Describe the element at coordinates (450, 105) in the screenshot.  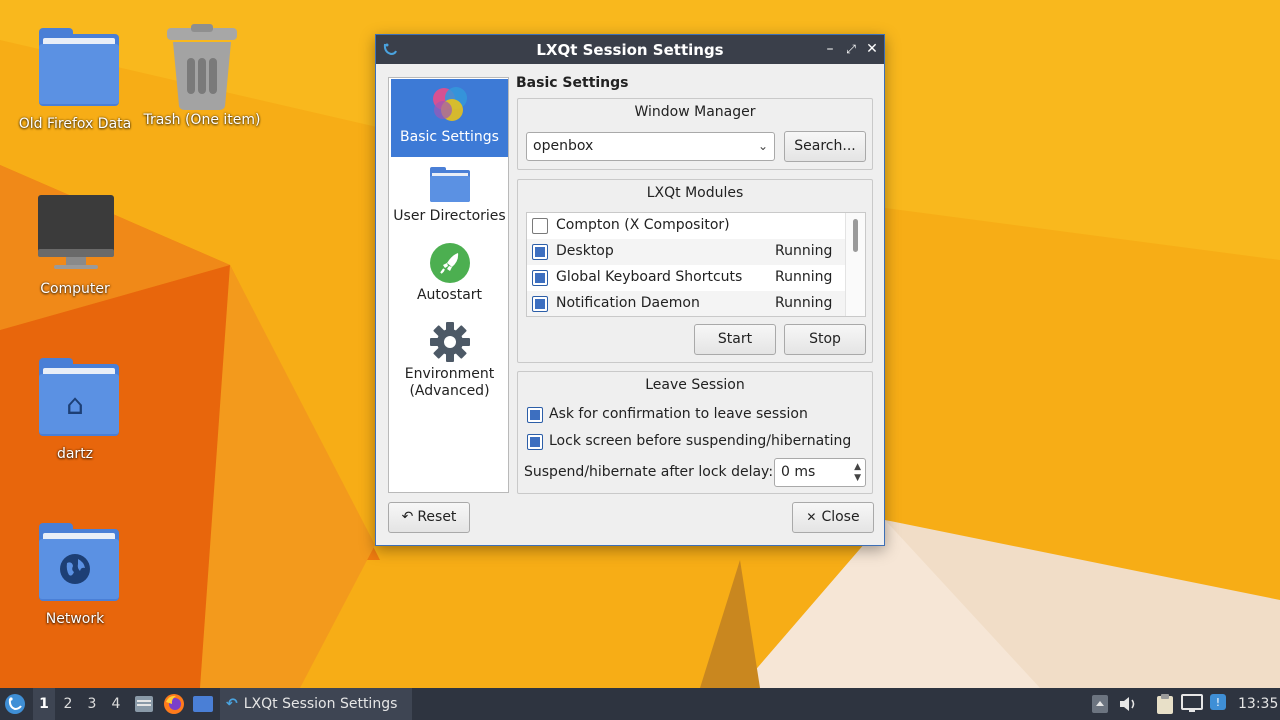
I see `lxqt-logo-icon` at that location.